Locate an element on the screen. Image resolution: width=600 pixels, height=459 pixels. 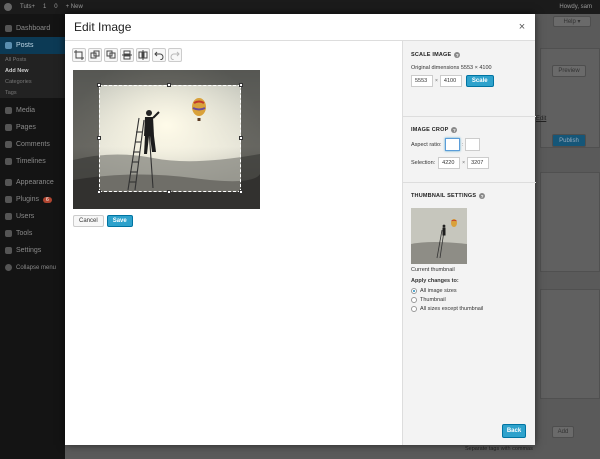
sidebar-sub-all-posts: All Posts is located at coordinates (32, 59).